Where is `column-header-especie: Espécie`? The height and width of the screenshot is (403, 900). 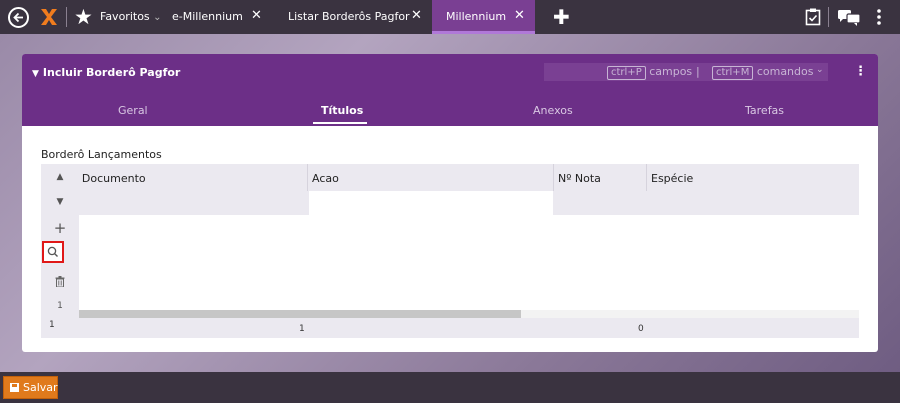
column-header-especie: Espécie is located at coordinates (752, 177).